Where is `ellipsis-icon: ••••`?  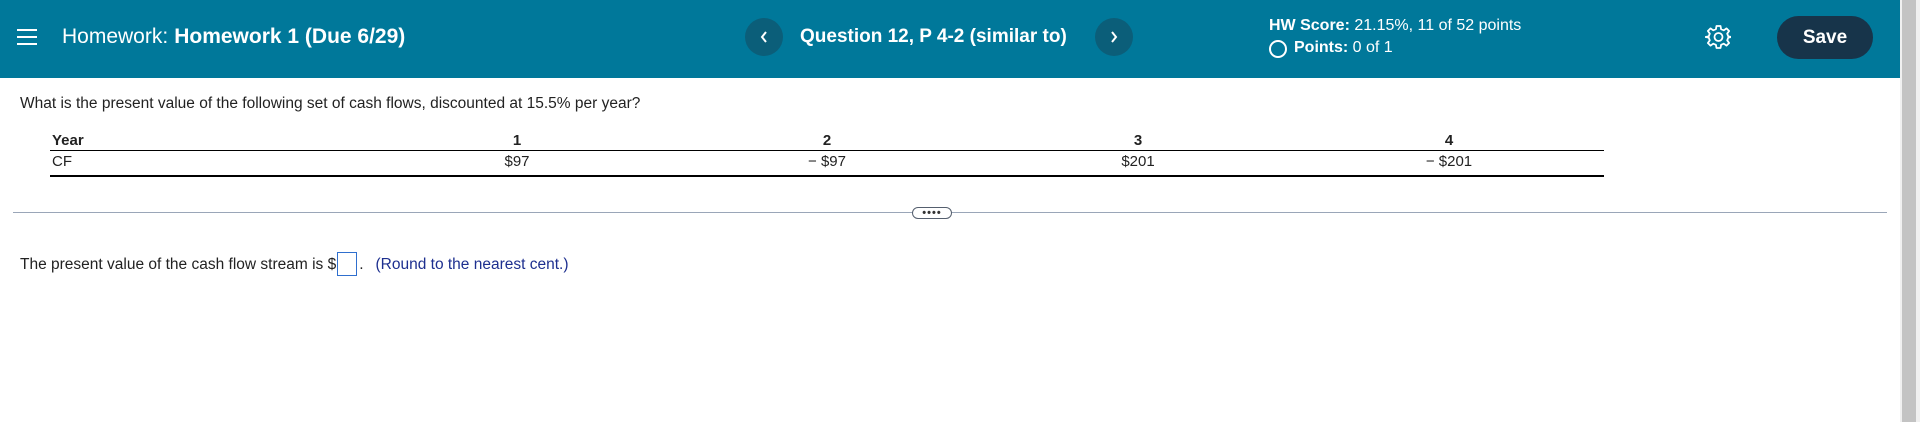
ellipsis-icon: •••• is located at coordinates (932, 213).